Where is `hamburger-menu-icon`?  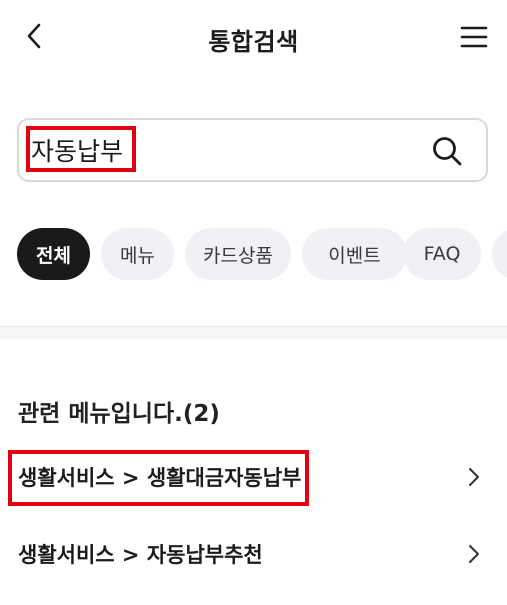 hamburger-menu-icon is located at coordinates (474, 37).